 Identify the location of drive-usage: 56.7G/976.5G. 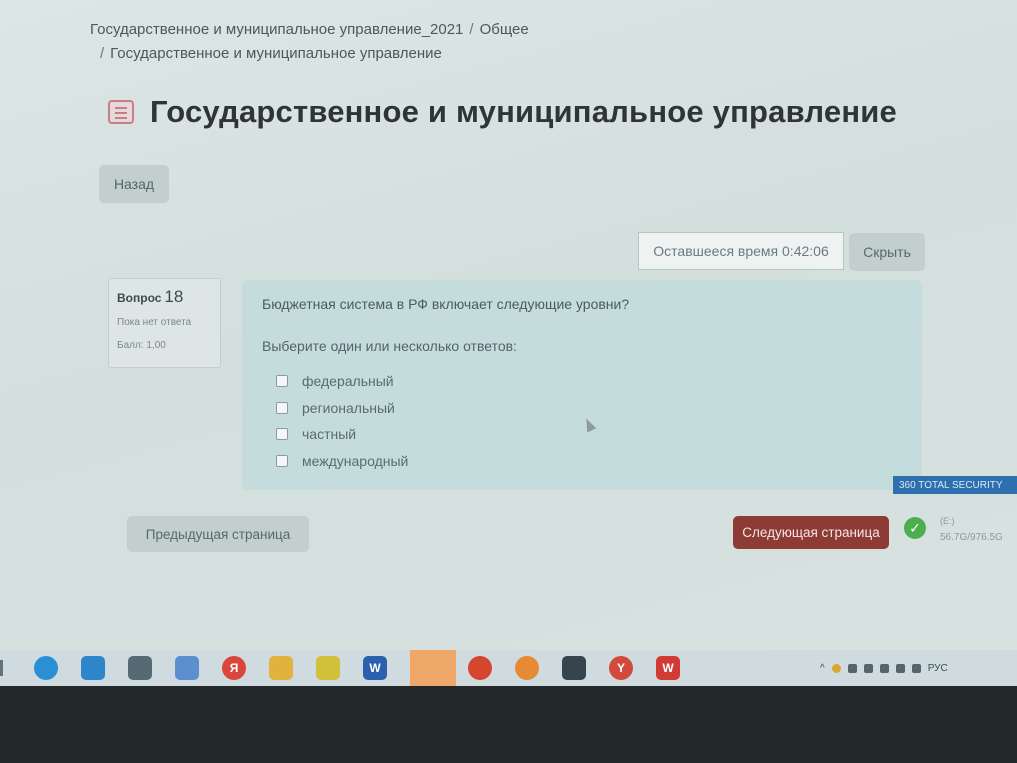
(971, 537).